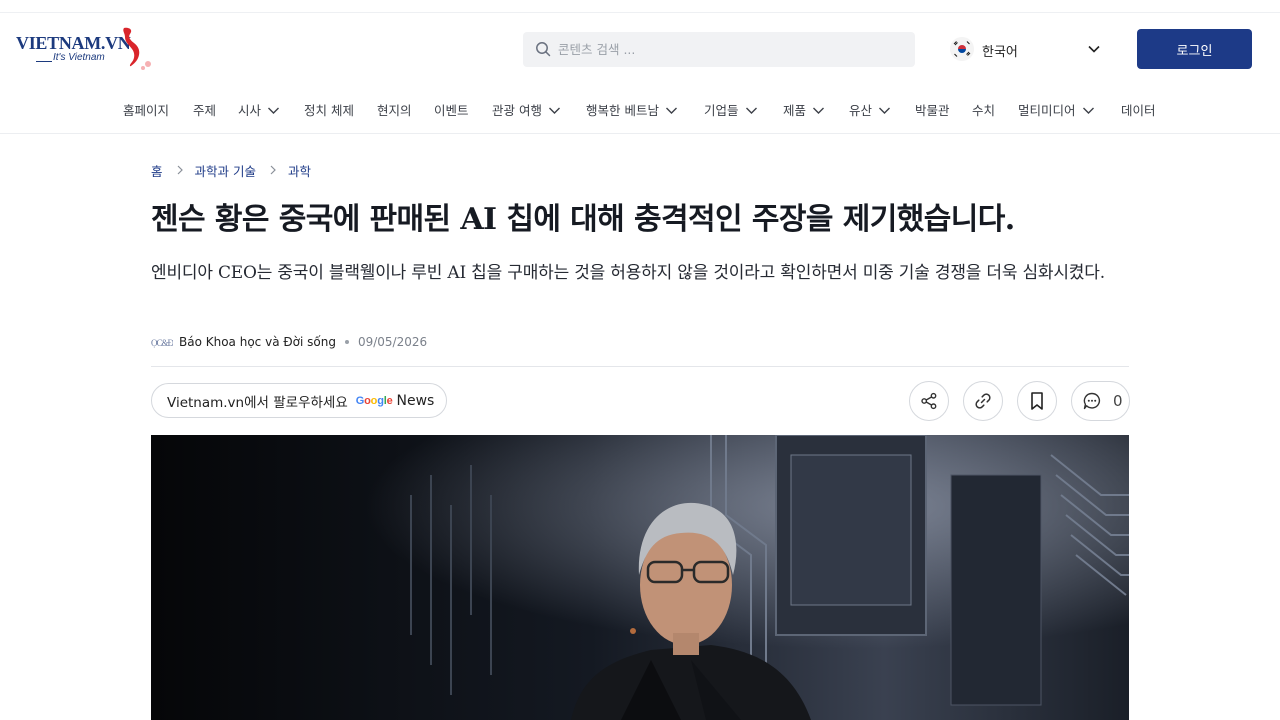 This screenshot has width=1280, height=720. I want to click on breadcrumb-home: 홈, so click(157, 170).